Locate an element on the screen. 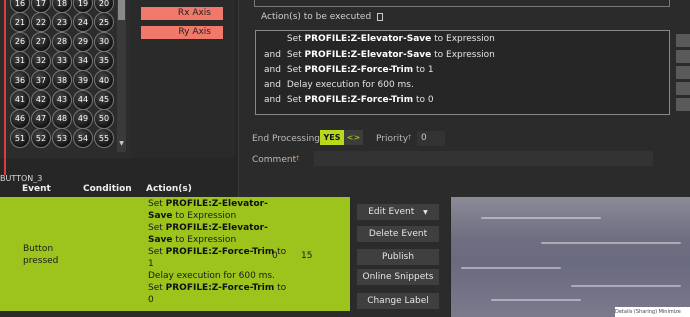 This screenshot has width=690, height=317. edit-event-button: Edit Event ▼ is located at coordinates (398, 212).